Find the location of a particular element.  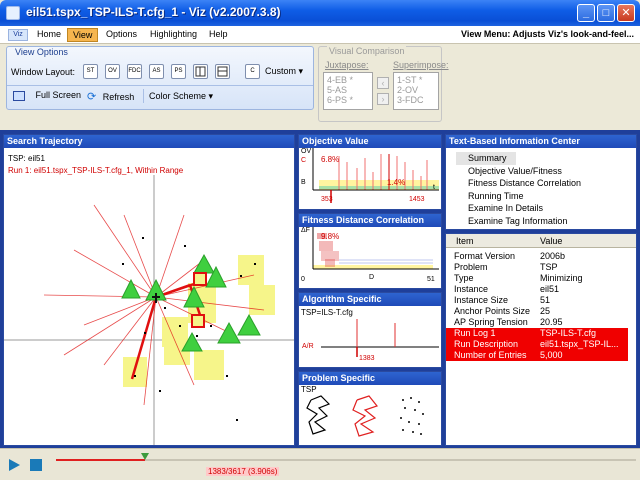

problem-specific-panel: Problem Specific TSP is located at coordinates (370, 408).